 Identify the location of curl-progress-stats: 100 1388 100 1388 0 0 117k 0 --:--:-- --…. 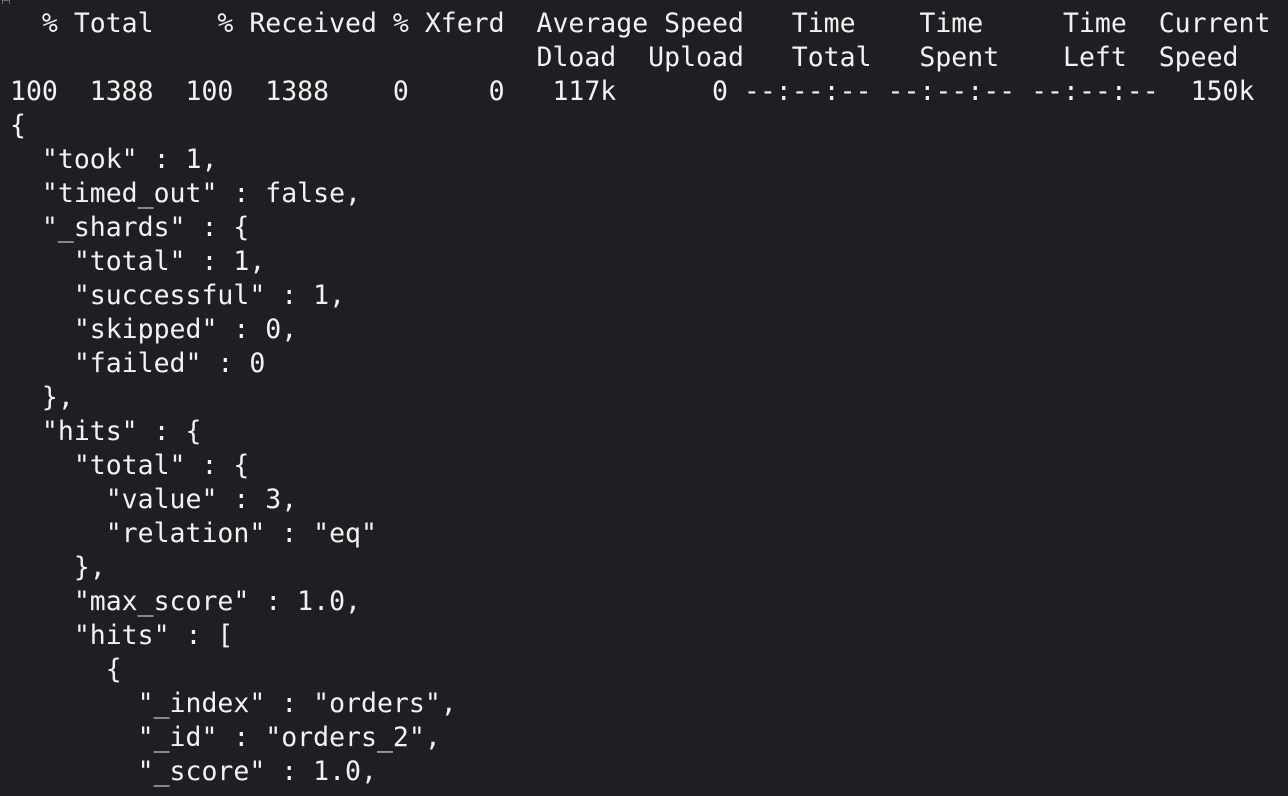
(632, 91).